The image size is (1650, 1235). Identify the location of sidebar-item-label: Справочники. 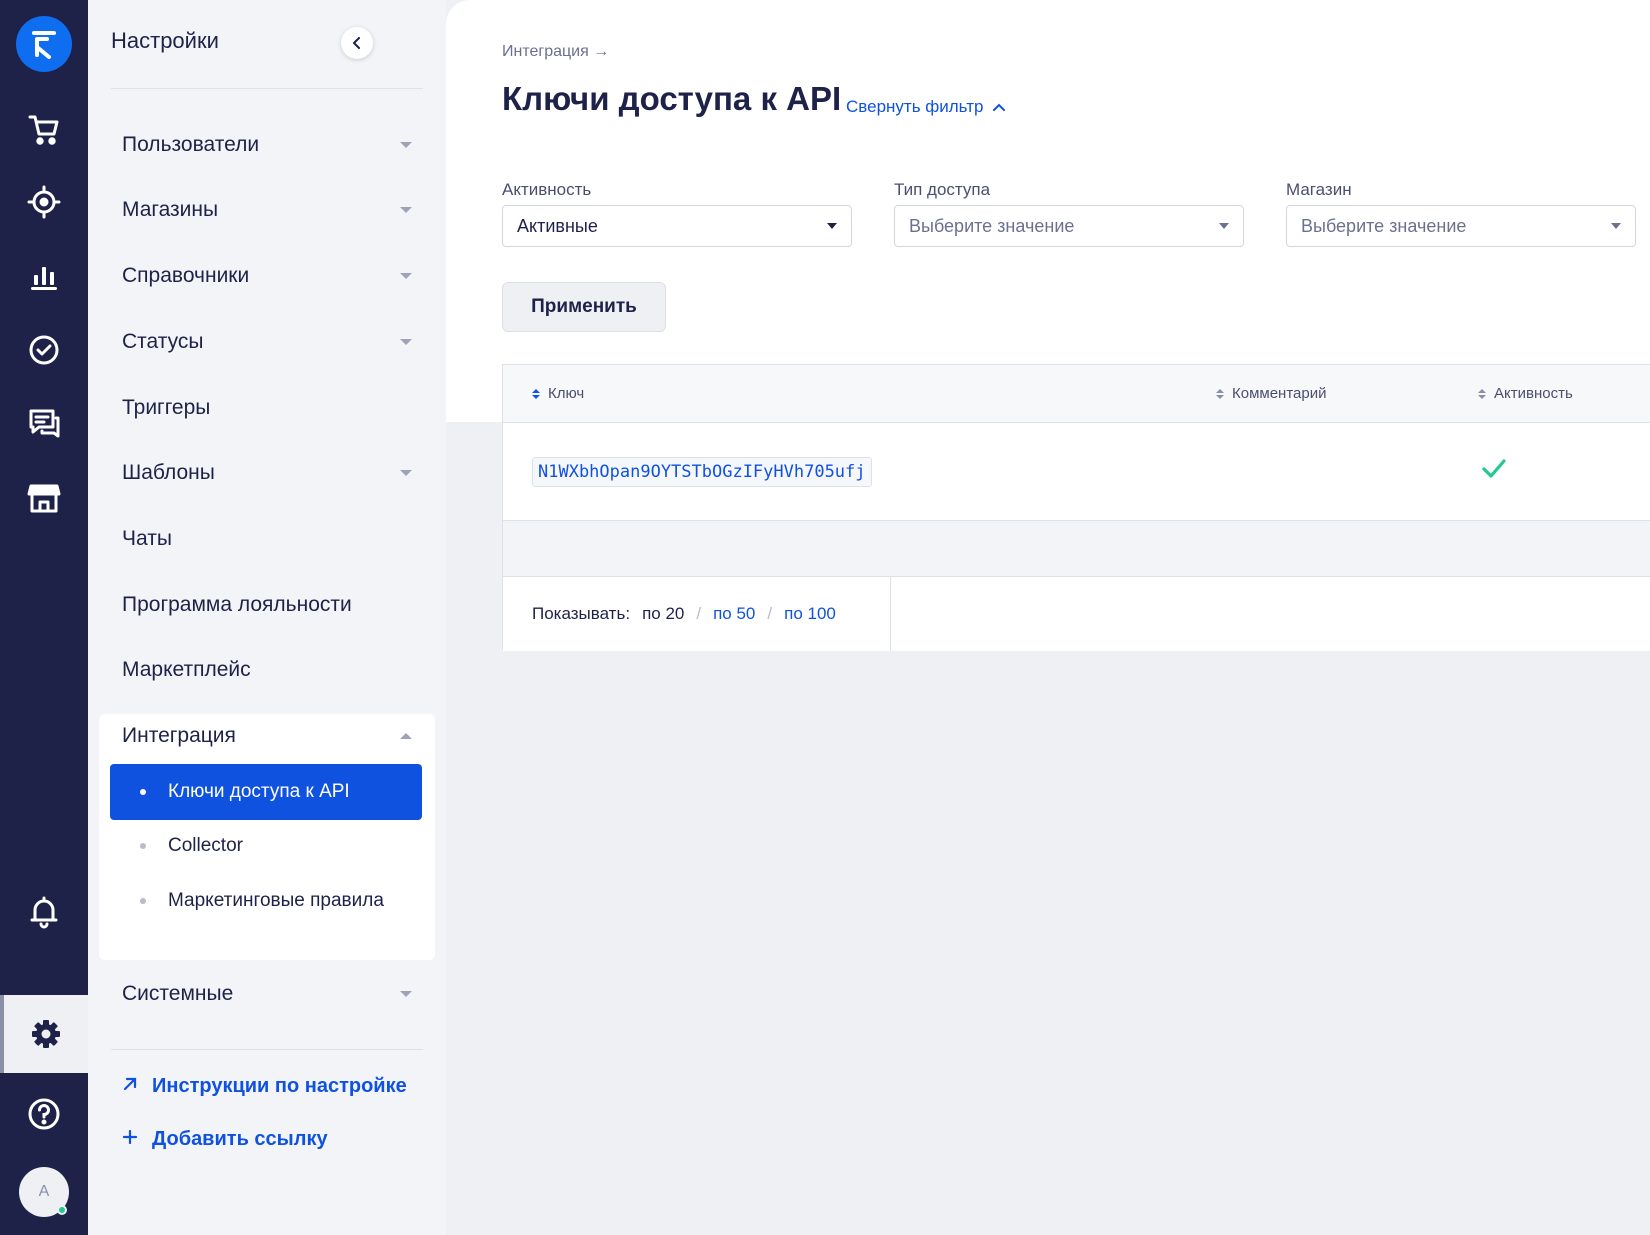
(186, 275).